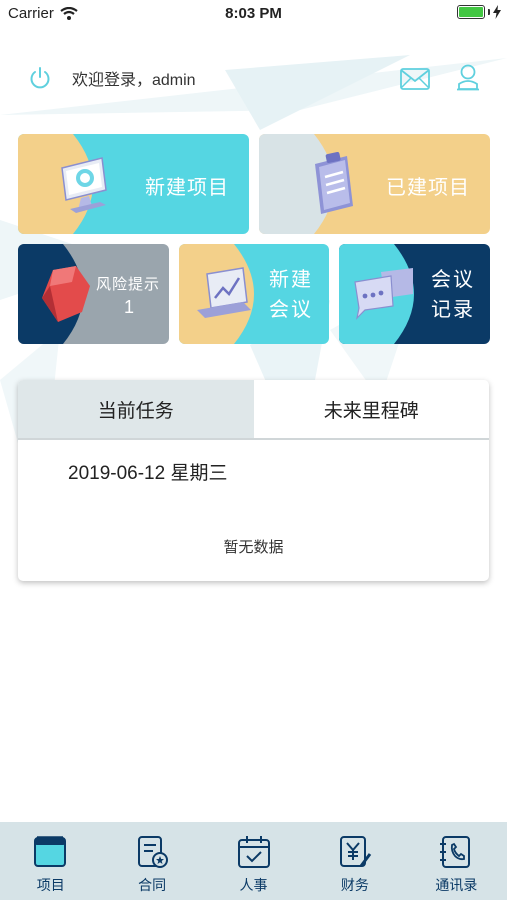  What do you see at coordinates (355, 851) in the screenshot?
I see `finance-icon` at bounding box center [355, 851].